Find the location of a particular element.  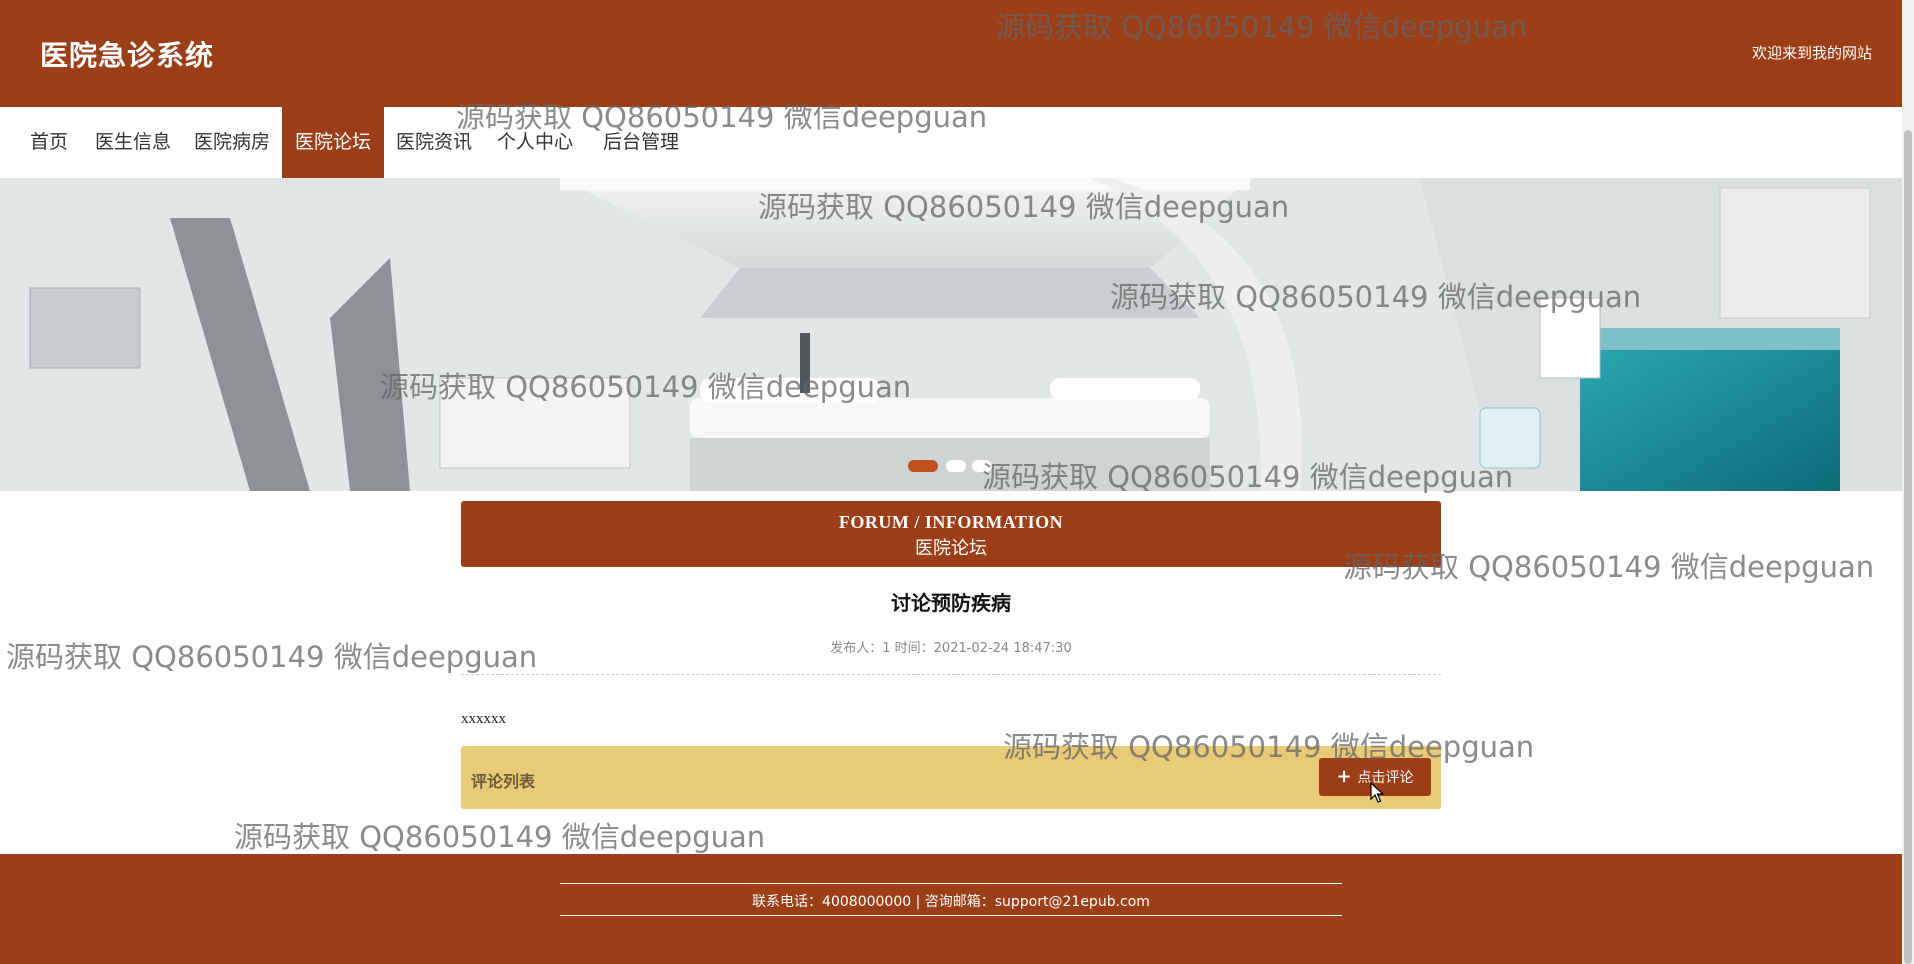

plus-icon: + is located at coordinates (1344, 776).